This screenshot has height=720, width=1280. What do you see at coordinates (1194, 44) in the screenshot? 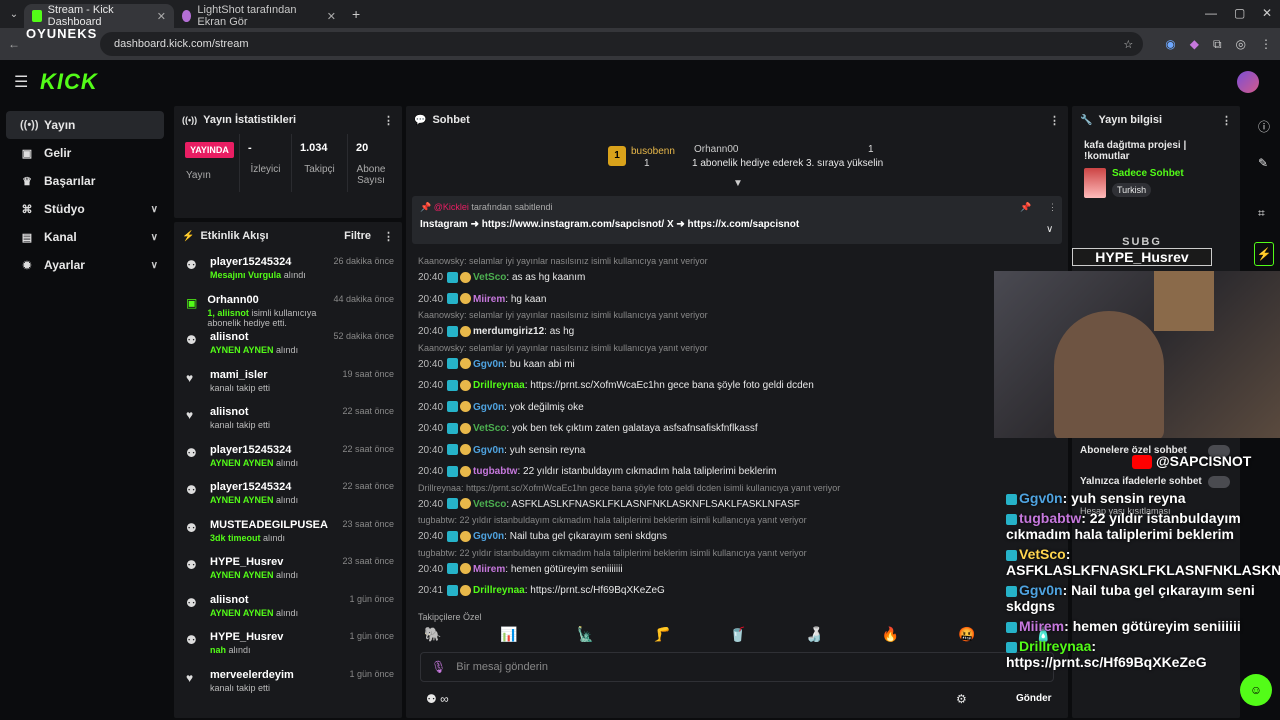
I see `extension-icon: ◆` at bounding box center [1194, 44].